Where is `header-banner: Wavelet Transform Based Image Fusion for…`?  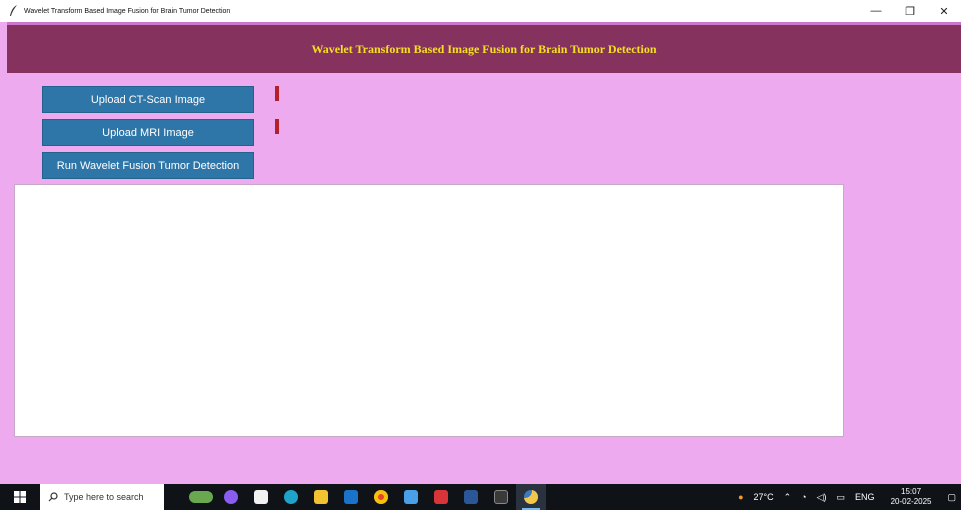
header-banner: Wavelet Transform Based Image Fusion for… is located at coordinates (484, 47).